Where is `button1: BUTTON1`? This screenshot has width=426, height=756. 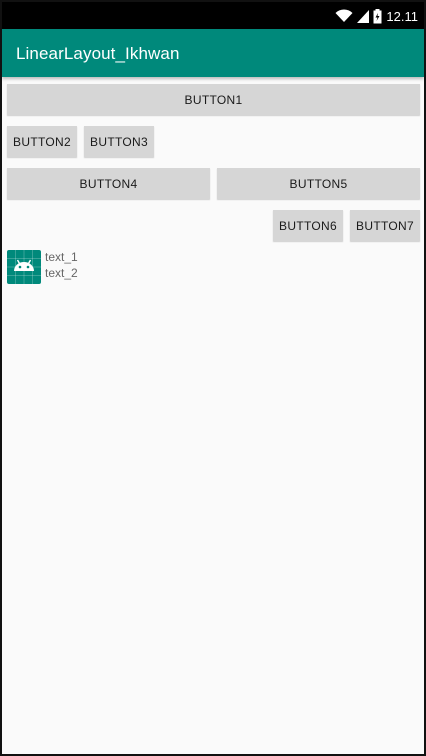
button1: BUTTON1 is located at coordinates (213, 99).